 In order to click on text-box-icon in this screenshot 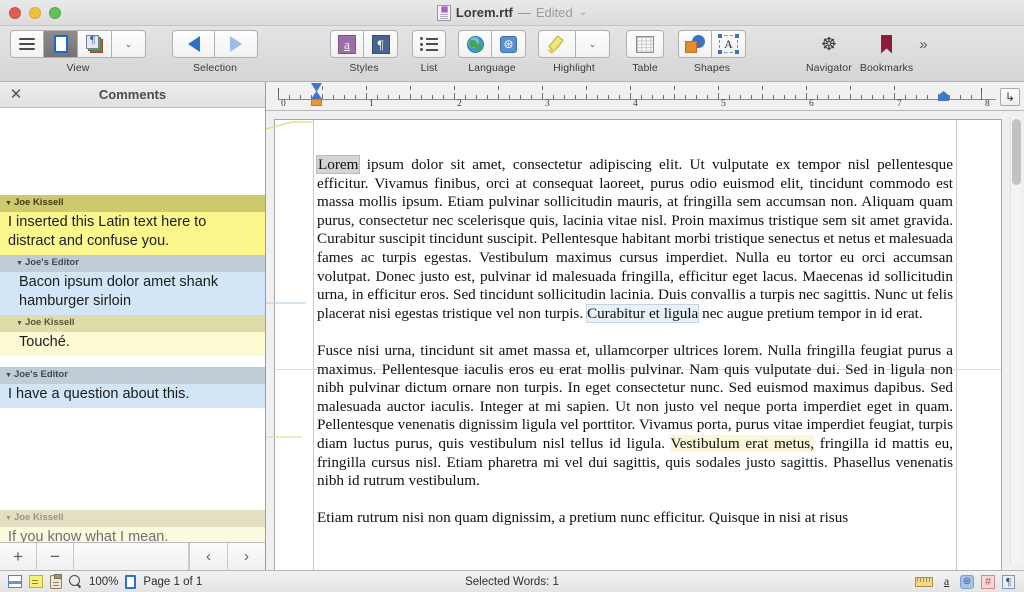, I will do `click(729, 44)`.